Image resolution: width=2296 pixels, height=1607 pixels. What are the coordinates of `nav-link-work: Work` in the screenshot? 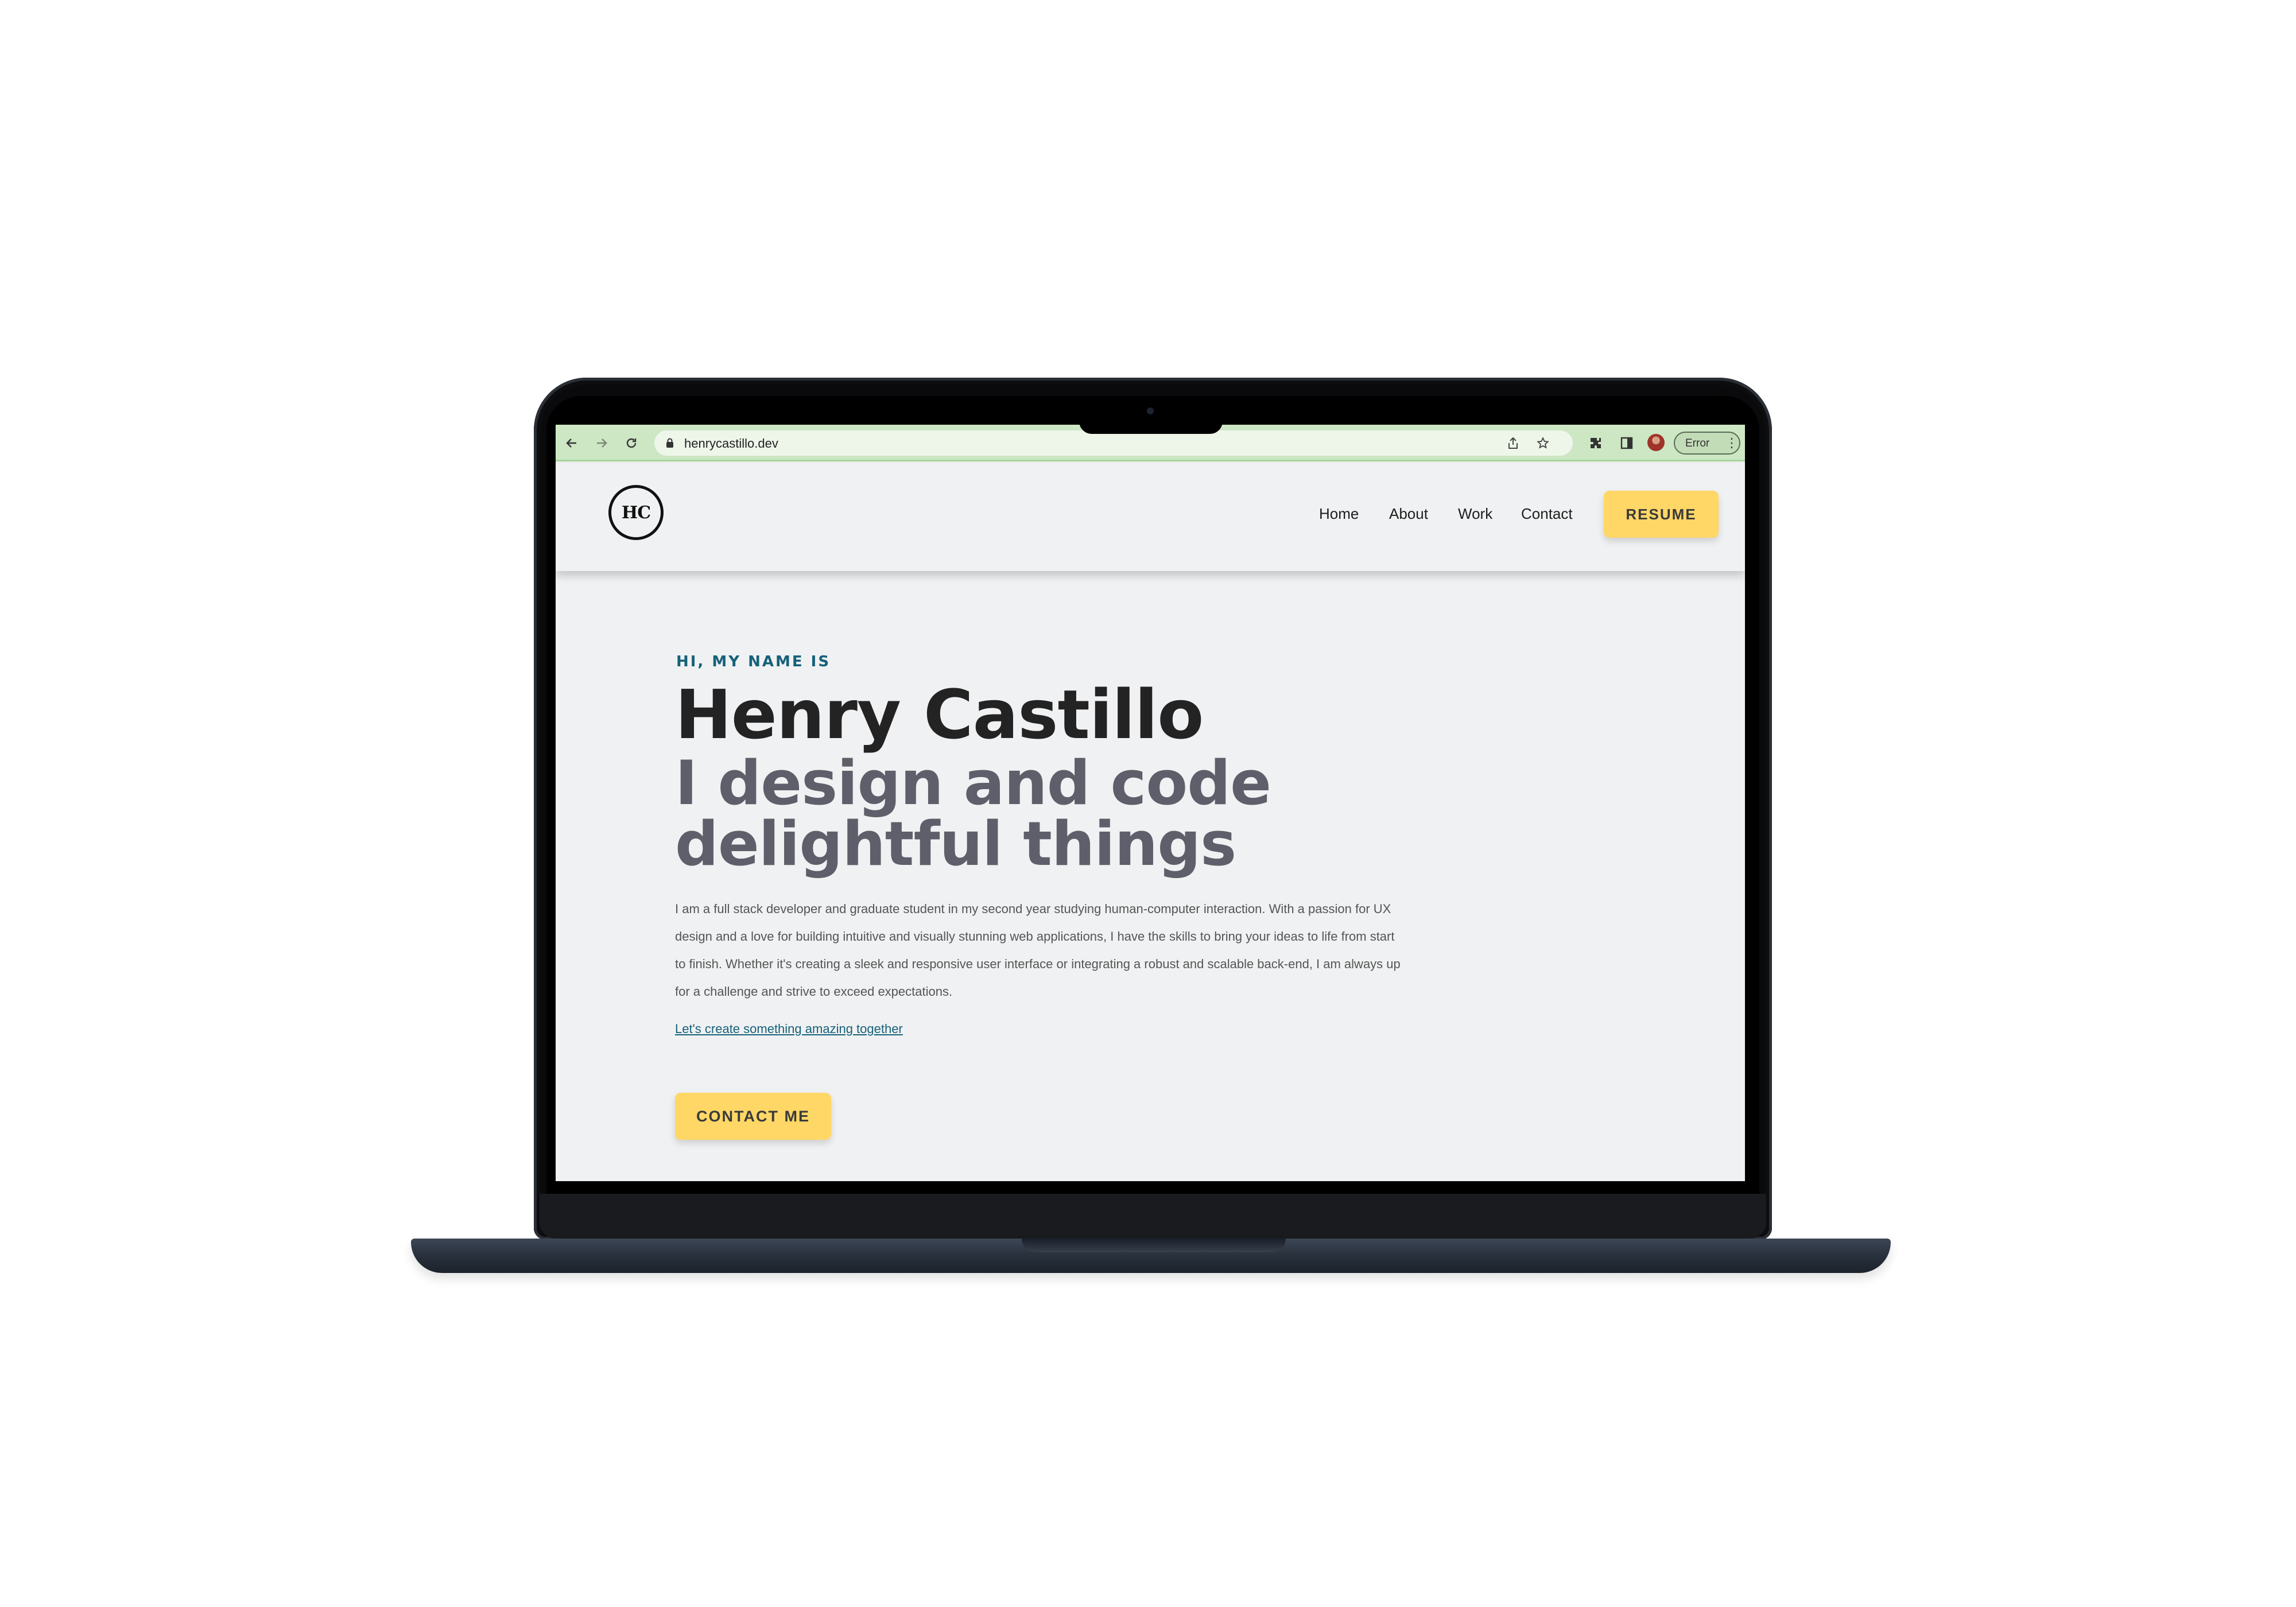 It's located at (1475, 513).